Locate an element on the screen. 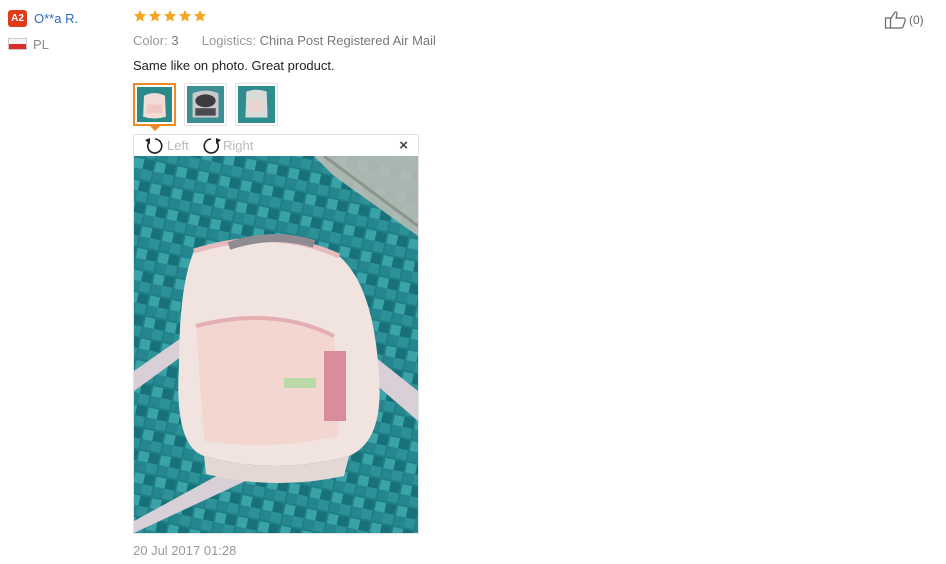 This screenshot has height=564, width=946. backpack-side-thumbnail-image is located at coordinates (256, 104).